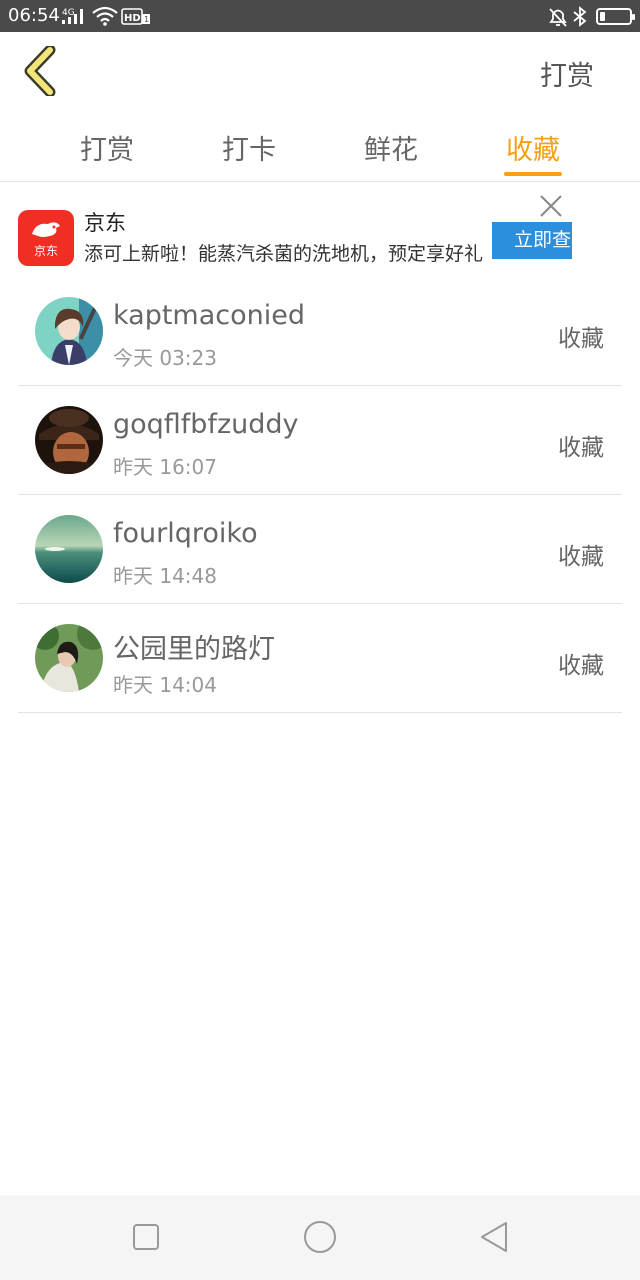  What do you see at coordinates (284, 254) in the screenshot?
I see `ad-description: 添可上新啦！能蒸汽杀菌的洗地机，预定享好礼` at bounding box center [284, 254].